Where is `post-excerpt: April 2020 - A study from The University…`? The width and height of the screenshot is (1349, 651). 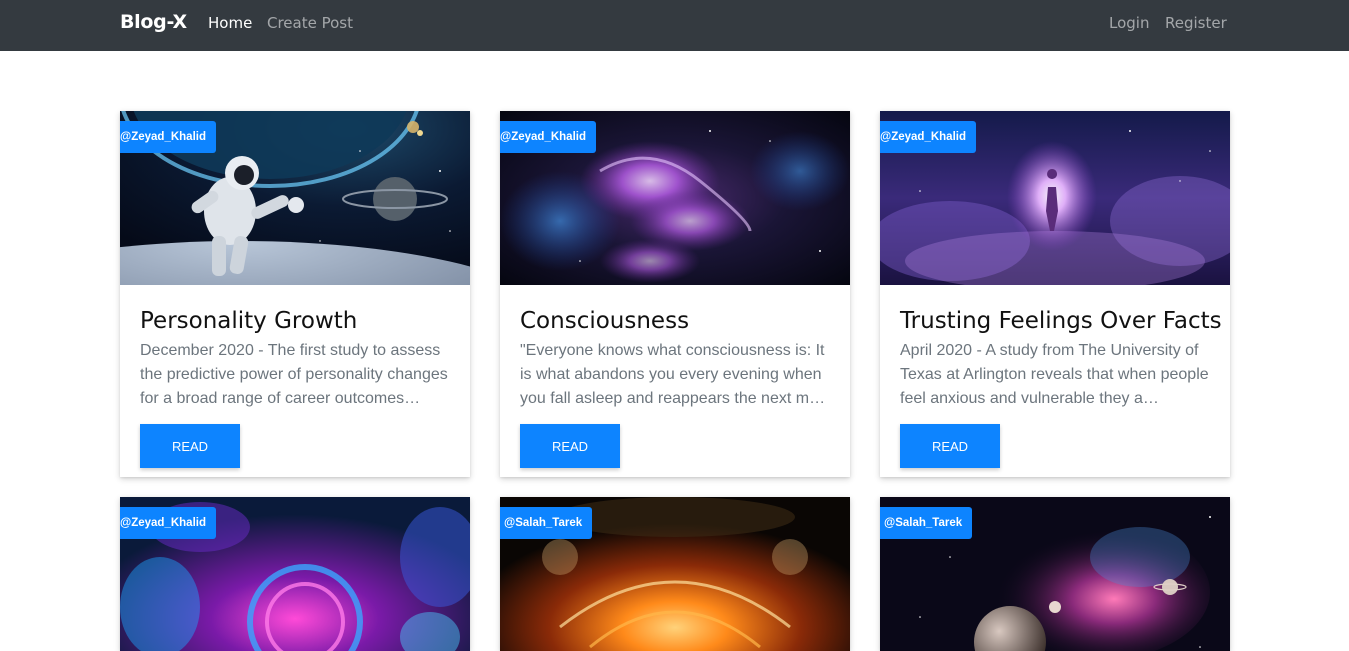 post-excerpt: April 2020 - A study from The University… is located at coordinates (1054, 374).